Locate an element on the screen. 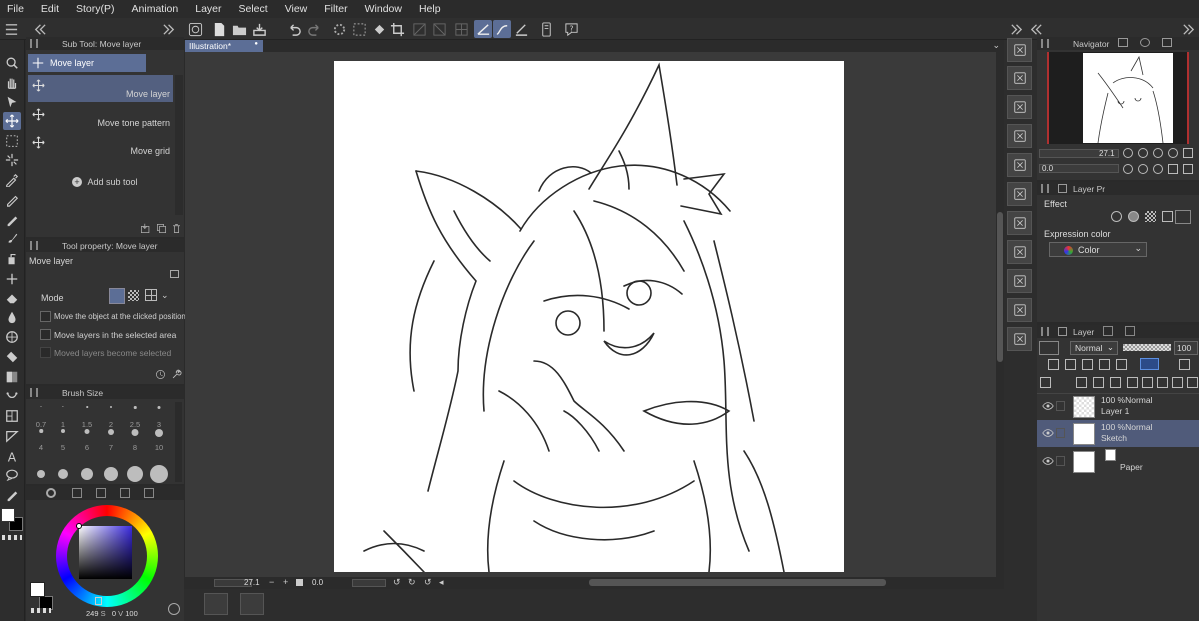  approximate-color-tab-icon is located at coordinates (125, 493).